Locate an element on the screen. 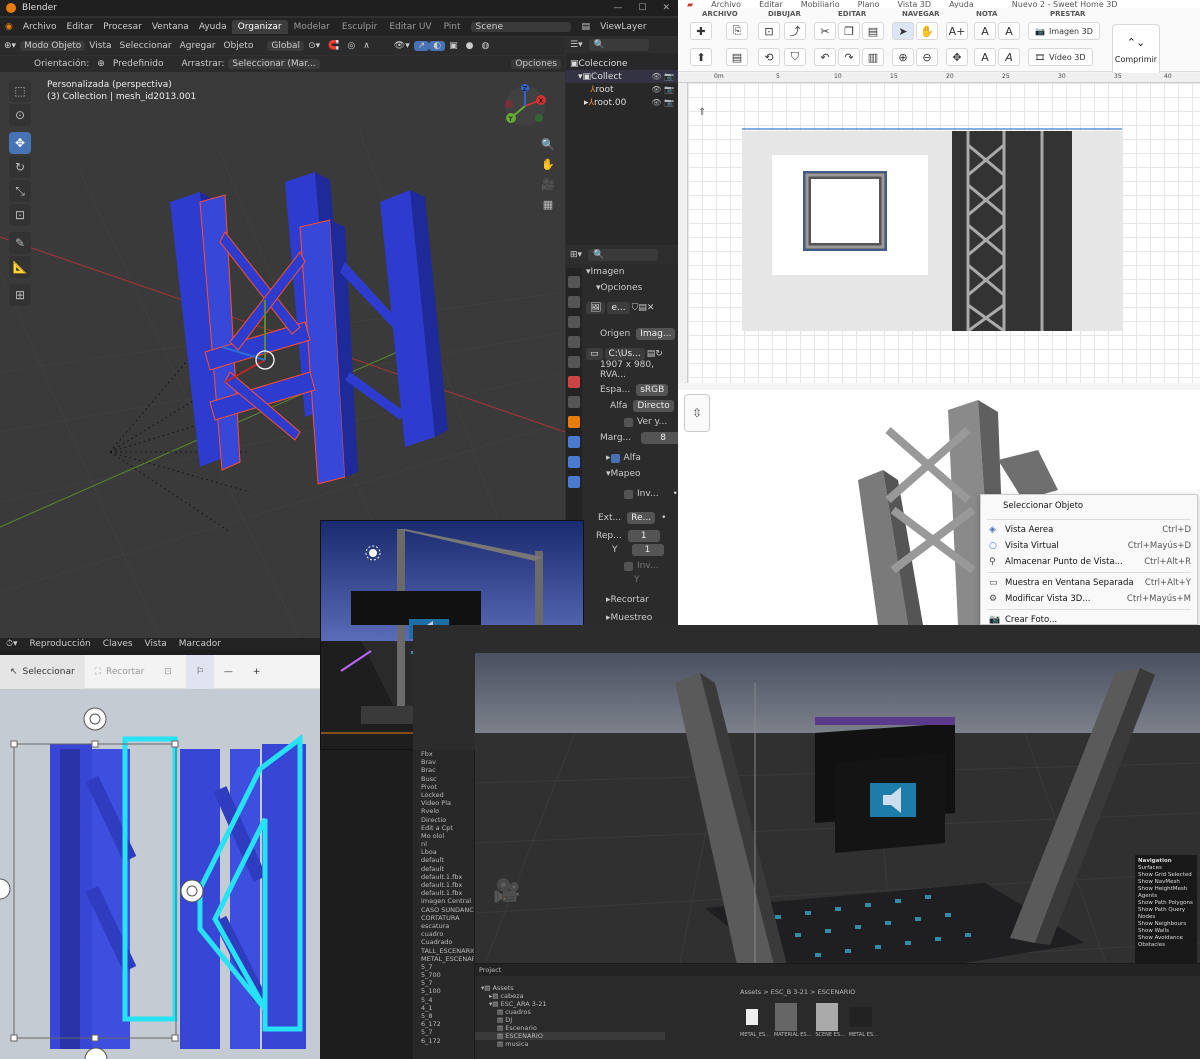 This screenshot has width=1200, height=1059. sh-menu-archivo: Archivo is located at coordinates (726, 4).